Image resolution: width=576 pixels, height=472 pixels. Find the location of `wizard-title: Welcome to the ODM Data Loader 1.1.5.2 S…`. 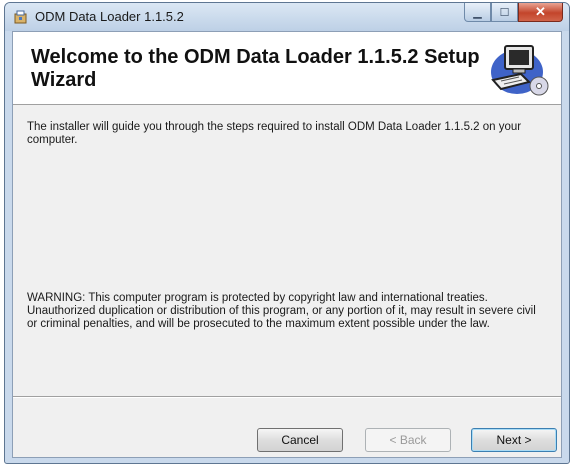

wizard-title: Welcome to the ODM Data Loader 1.1.5.2 S… is located at coordinates (255, 68).